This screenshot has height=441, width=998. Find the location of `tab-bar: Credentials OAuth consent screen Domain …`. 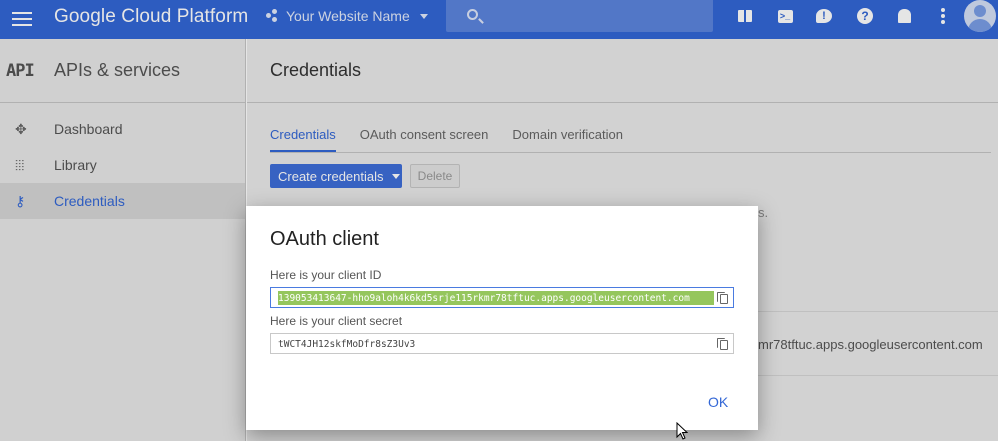

tab-bar: Credentials OAuth consent screen Domain … is located at coordinates (630, 137).